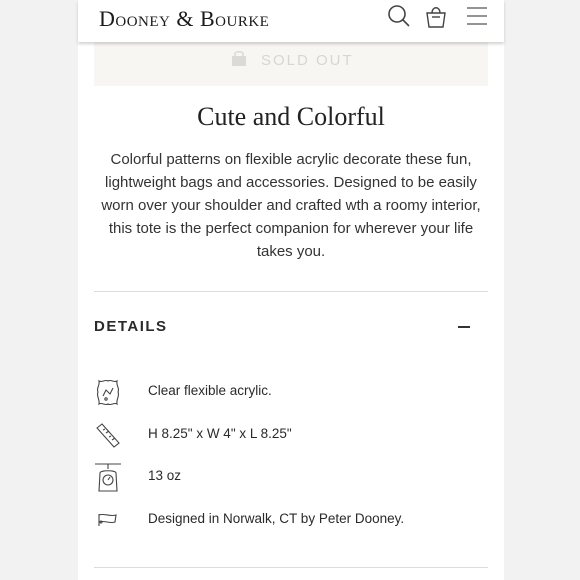 The height and width of the screenshot is (580, 580). What do you see at coordinates (307, 60) in the screenshot?
I see `sold-out-label: SOLD OUT` at bounding box center [307, 60].